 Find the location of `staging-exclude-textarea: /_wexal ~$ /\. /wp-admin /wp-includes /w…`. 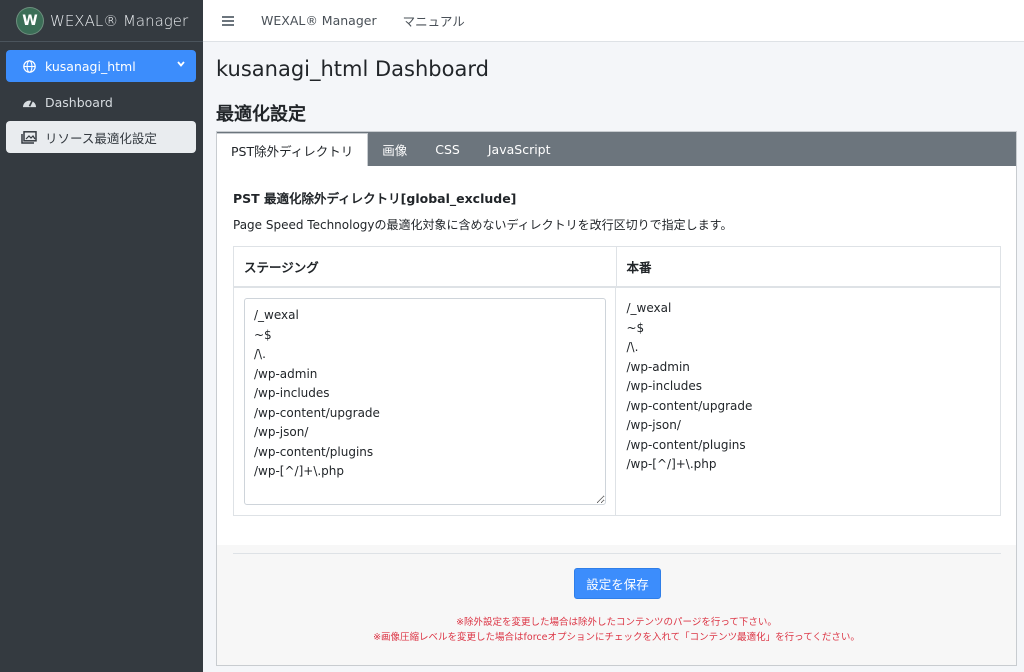

staging-exclude-textarea: /_wexal ~$ /\. /wp-admin /wp-includes /w… is located at coordinates (425, 401).